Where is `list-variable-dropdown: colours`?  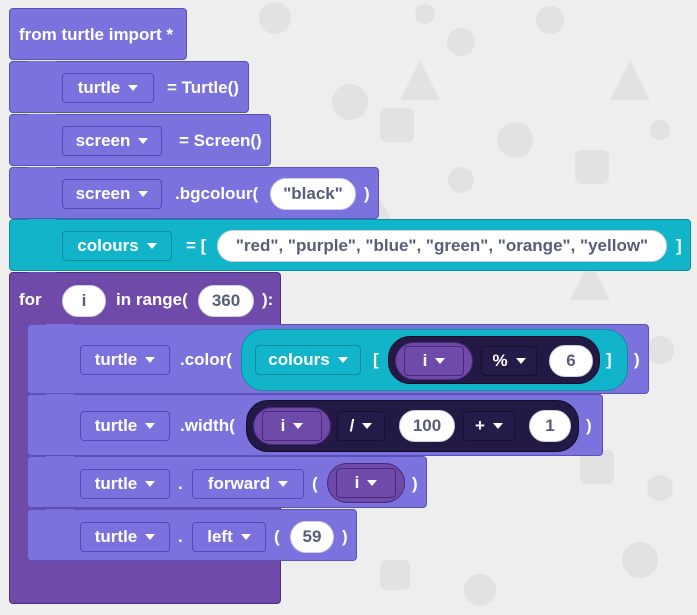
list-variable-dropdown: colours is located at coordinates (308, 360).